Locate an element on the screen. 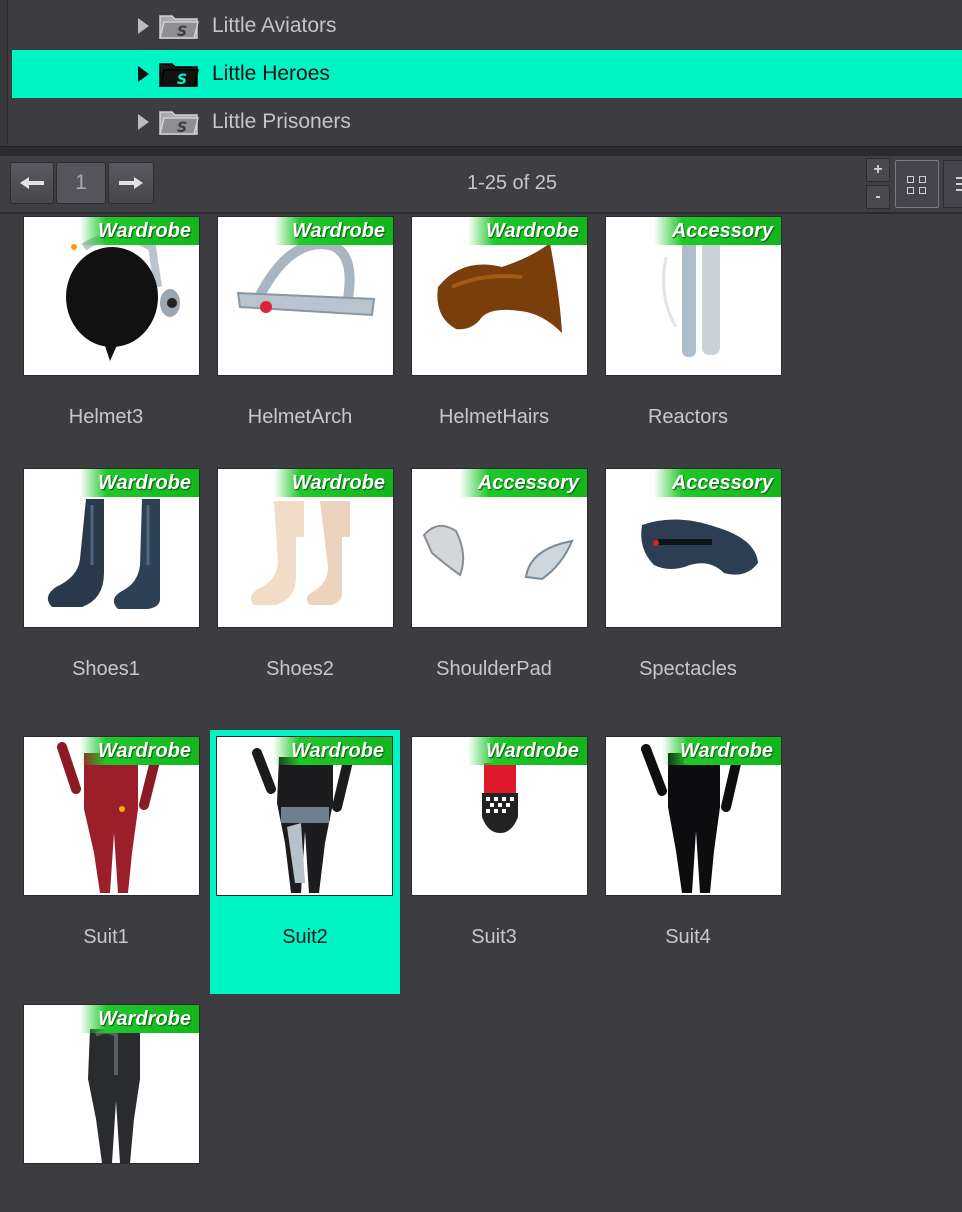 This screenshot has height=1212, width=962. grid-view-button is located at coordinates (917, 184).